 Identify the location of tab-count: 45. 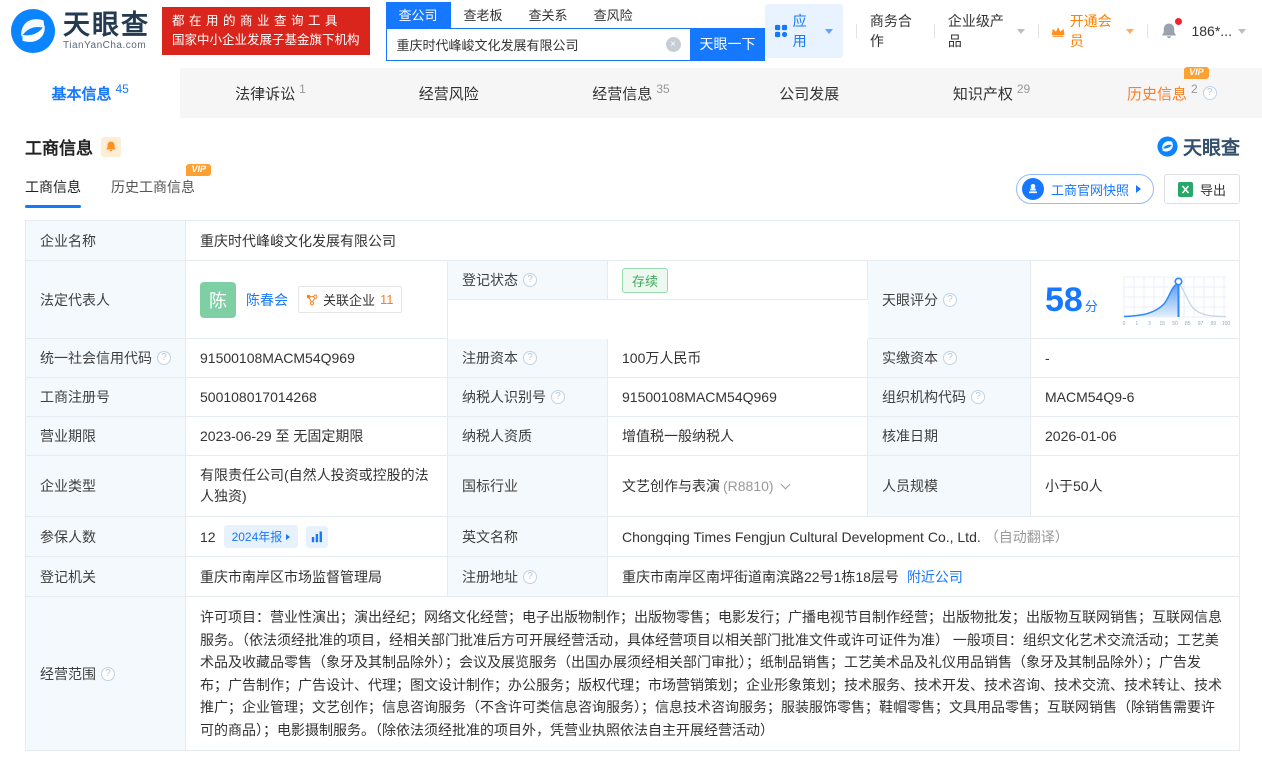
(122, 88).